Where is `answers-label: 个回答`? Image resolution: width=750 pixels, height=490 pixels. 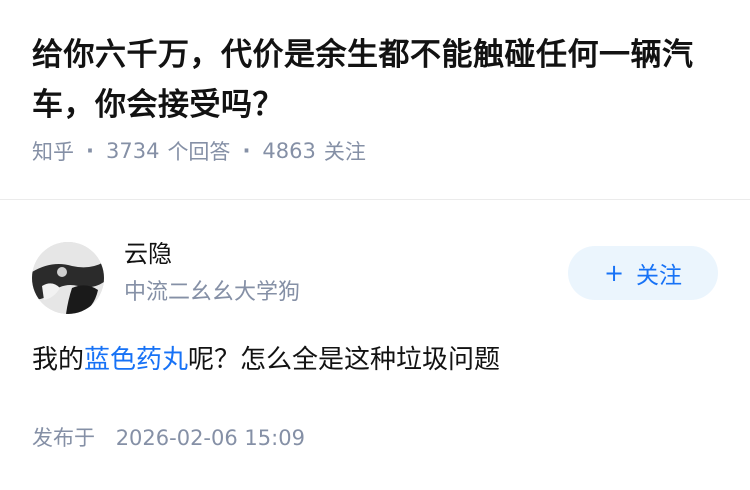
answers-label: 个回答 is located at coordinates (198, 151).